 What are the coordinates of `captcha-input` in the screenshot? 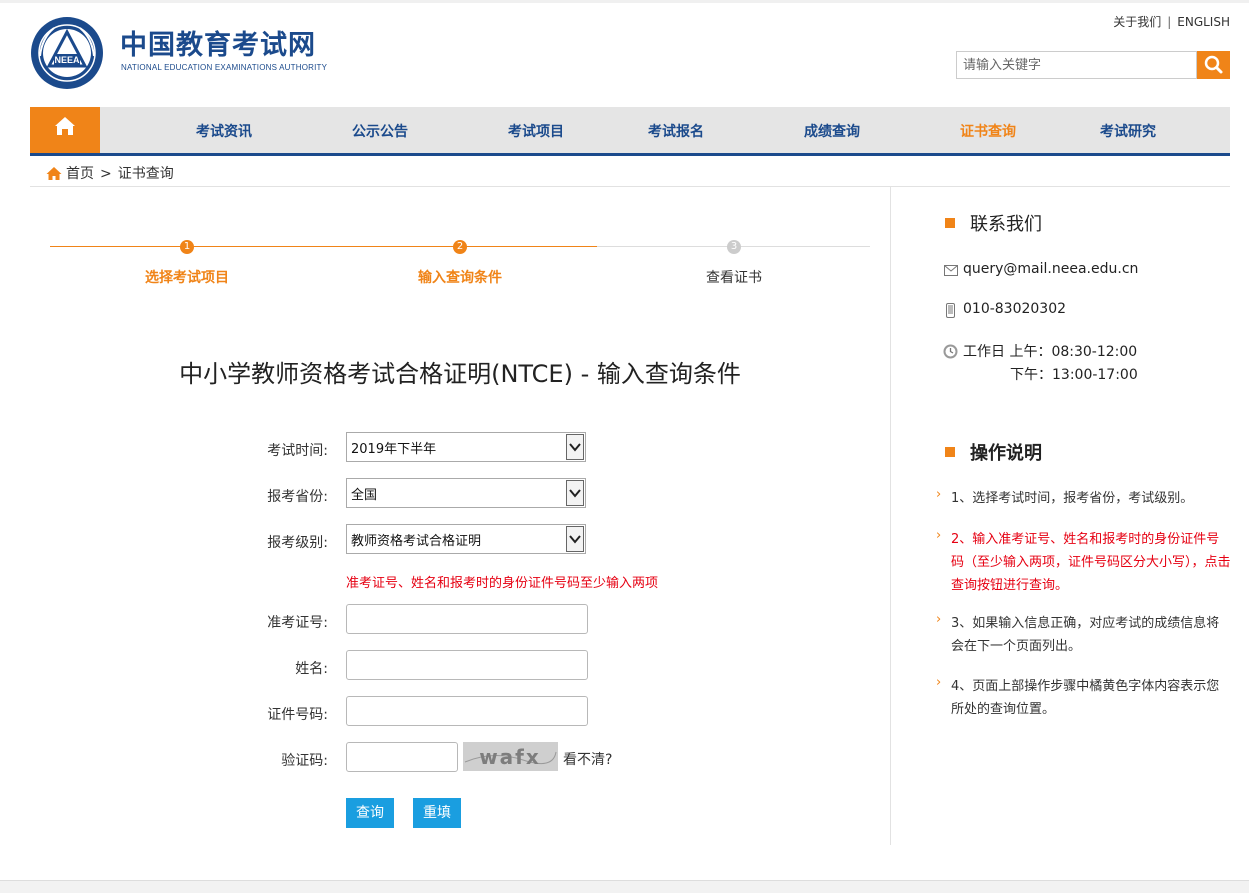 It's located at (402, 757).